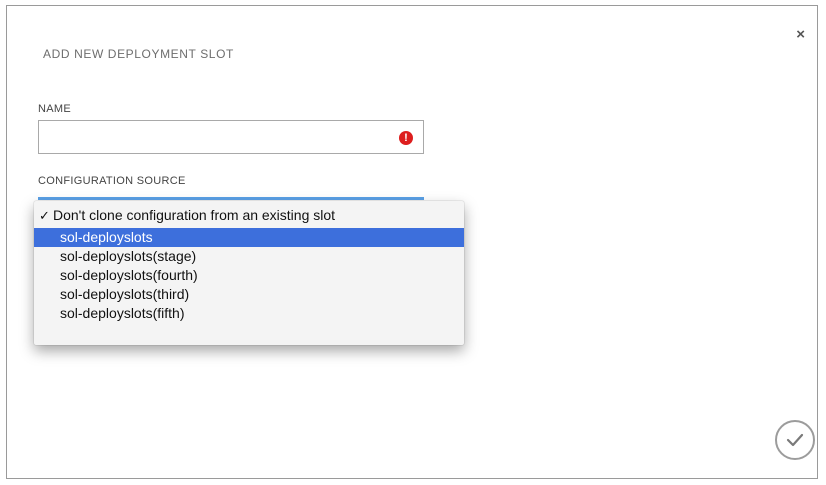  Describe the element at coordinates (231, 198) in the screenshot. I see `configuration-source-select` at that location.